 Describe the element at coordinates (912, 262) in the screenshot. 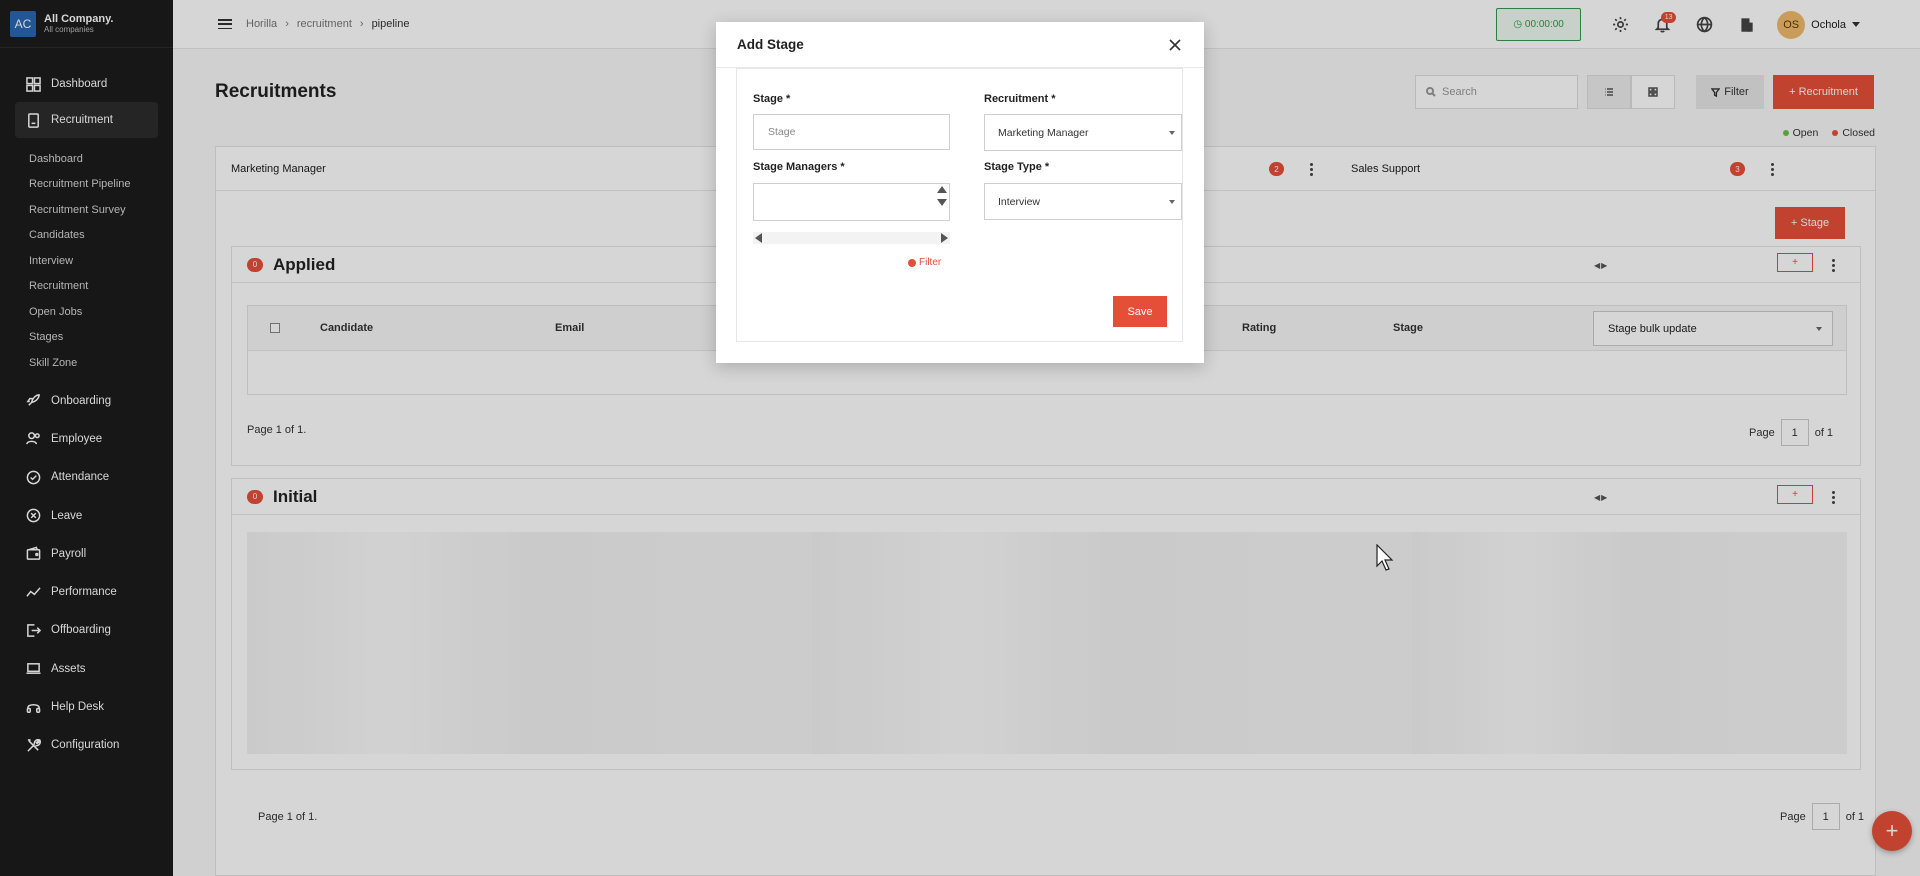

I see `filter-dot-icon` at that location.